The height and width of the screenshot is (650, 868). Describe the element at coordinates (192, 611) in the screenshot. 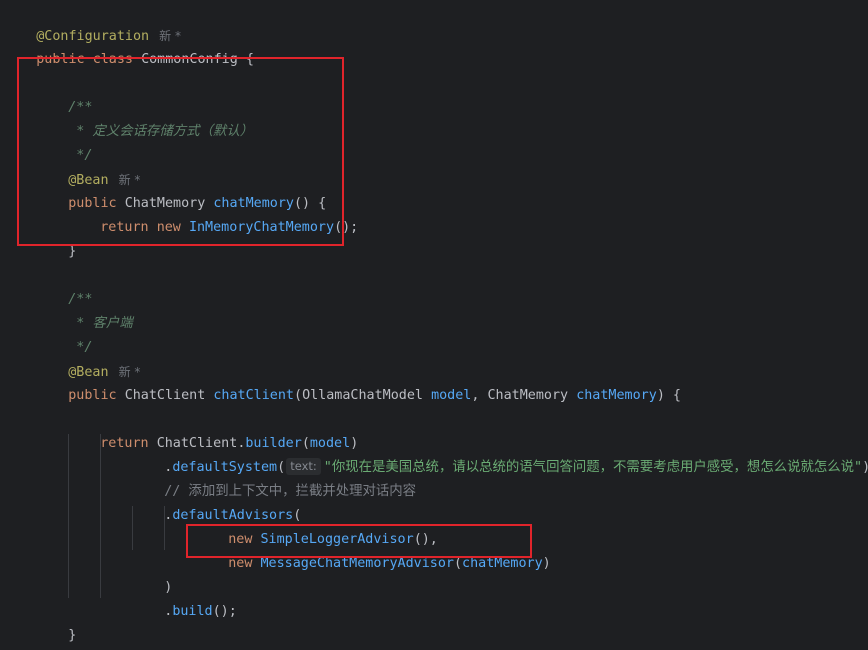

I see `method-call: build` at that location.